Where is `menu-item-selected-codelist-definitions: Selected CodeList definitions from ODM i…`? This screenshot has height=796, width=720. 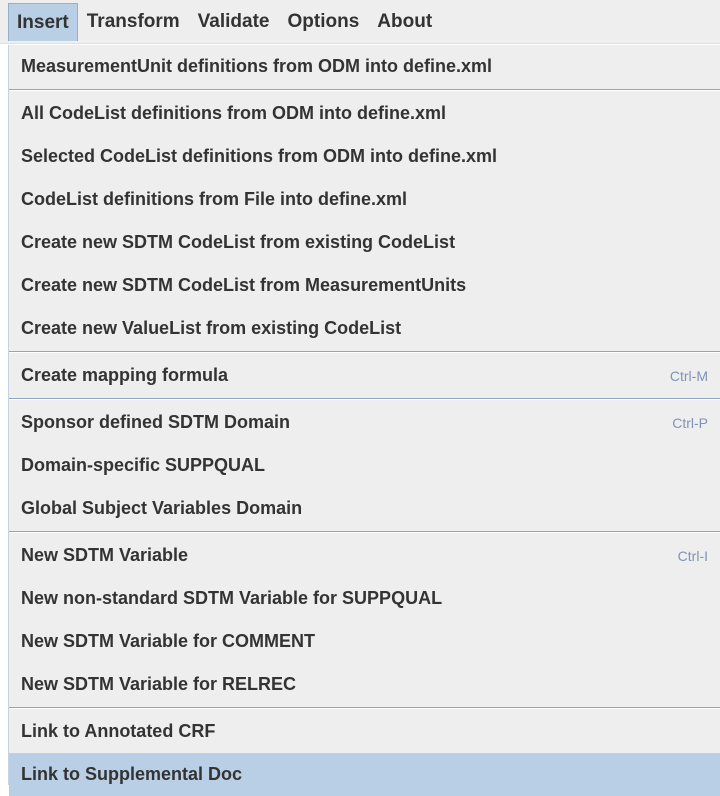 menu-item-selected-codelist-definitions: Selected CodeList definitions from ODM i… is located at coordinates (364, 156).